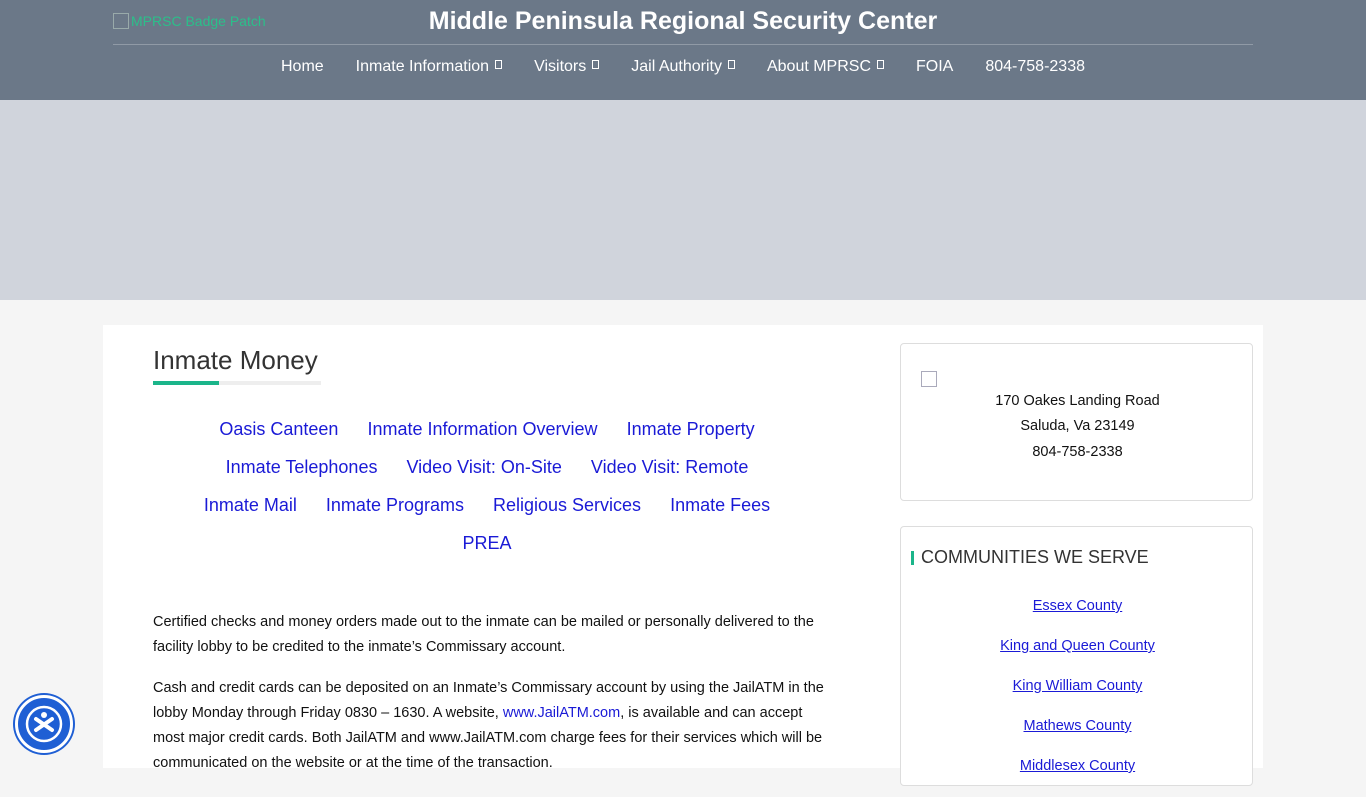 Image resolution: width=1366 pixels, height=797 pixels. Describe the element at coordinates (720, 505) in the screenshot. I see `subnav-inmate-fees: Inmate Fees` at that location.